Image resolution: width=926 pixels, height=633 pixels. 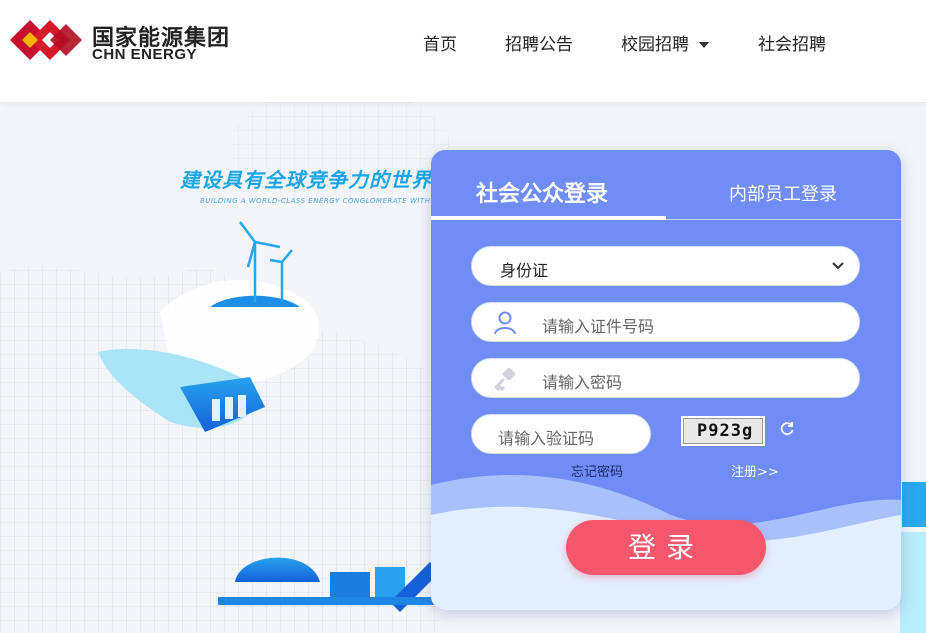 What do you see at coordinates (838, 266) in the screenshot?
I see `chevron-down-icon` at bounding box center [838, 266].